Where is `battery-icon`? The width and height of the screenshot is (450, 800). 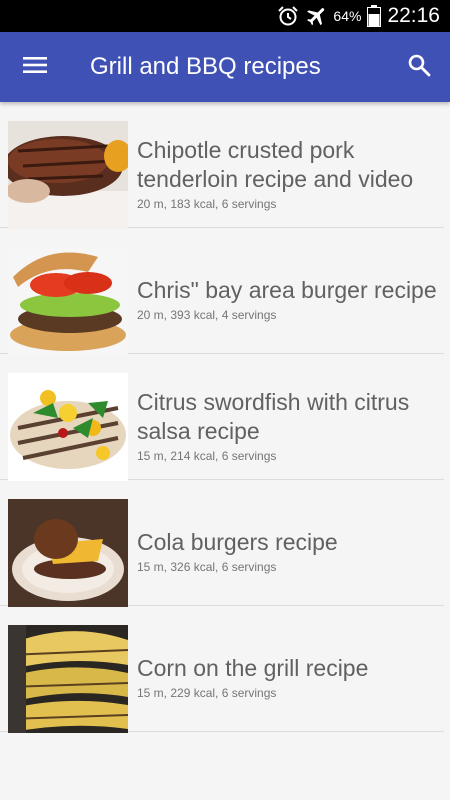 battery-icon is located at coordinates (374, 16).